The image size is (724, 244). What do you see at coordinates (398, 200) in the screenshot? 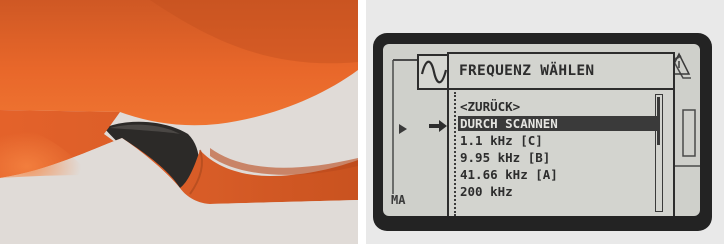
I see `side-label: MA` at bounding box center [398, 200].